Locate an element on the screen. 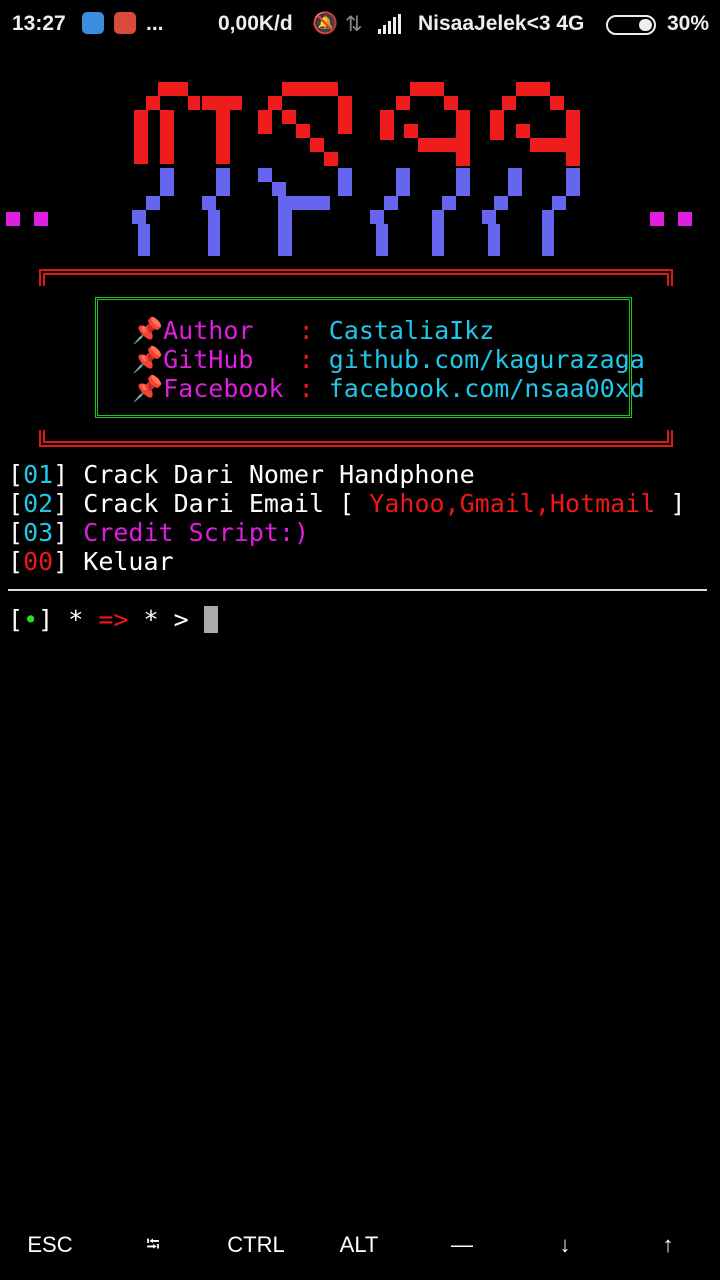  dash-key: — is located at coordinates (462, 1245).